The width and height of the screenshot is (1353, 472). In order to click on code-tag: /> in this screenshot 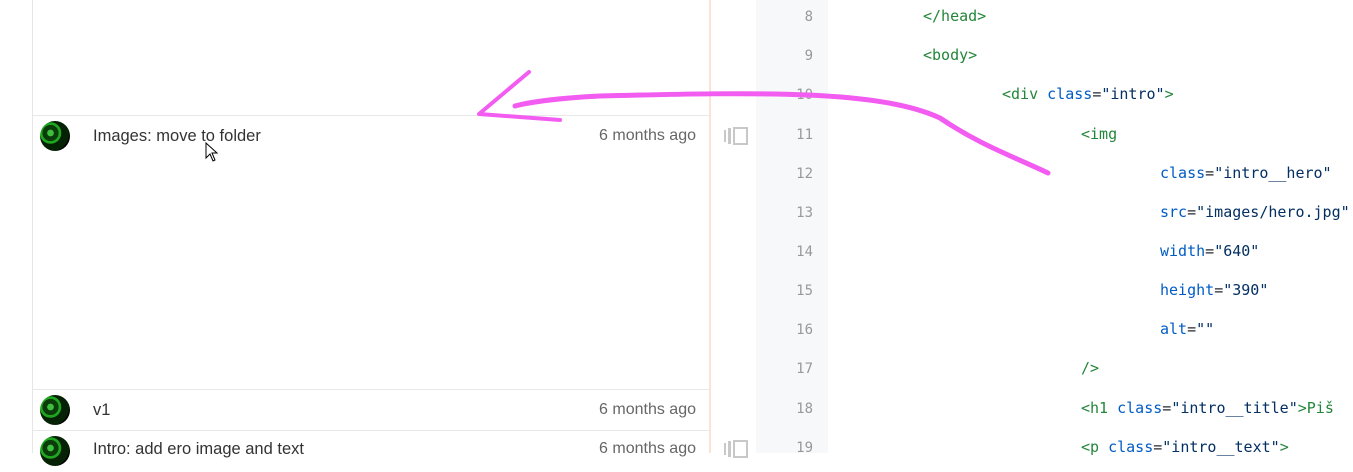, I will do `click(1090, 368)`.